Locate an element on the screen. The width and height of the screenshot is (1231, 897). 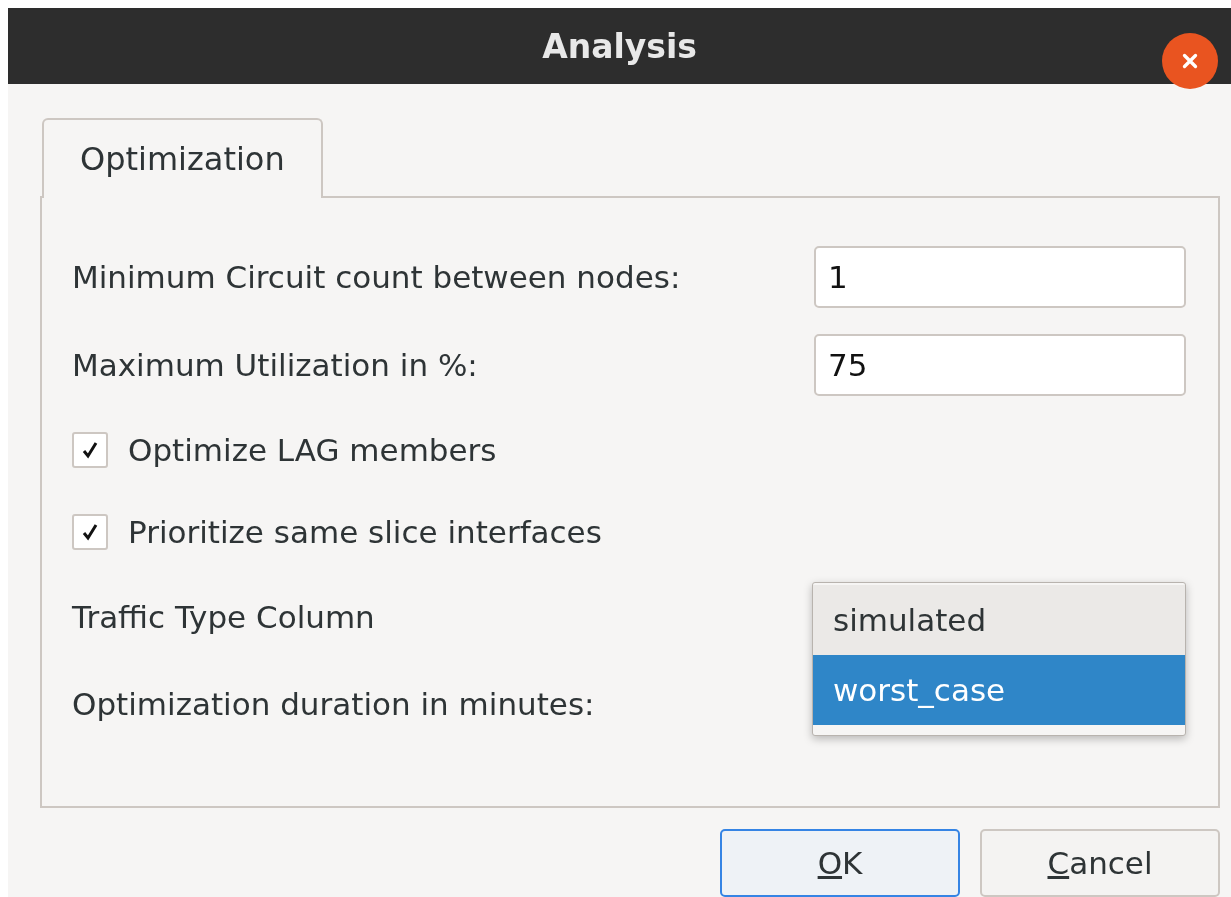
window-title: Analysis is located at coordinates (619, 46).